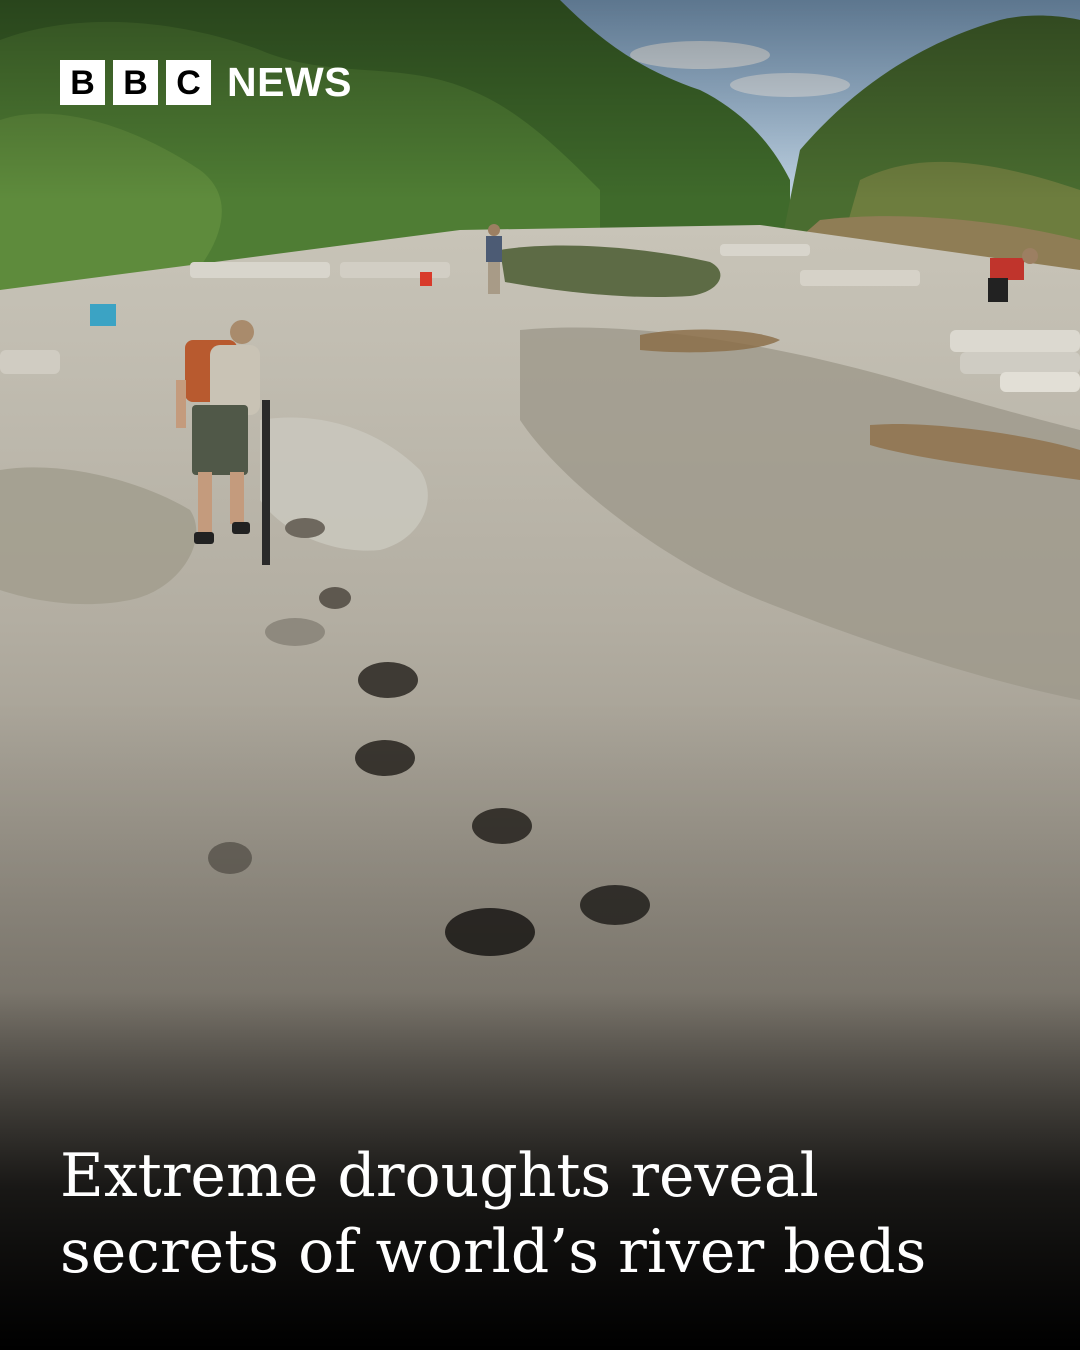  I want to click on bbc-news-logo: B B C NEWS, so click(206, 82).